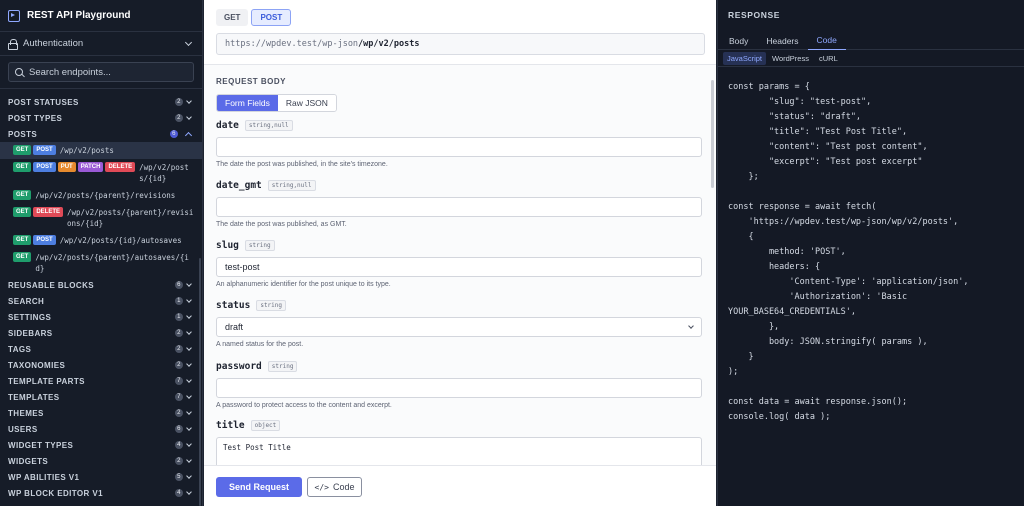 The image size is (1024, 506). Describe the element at coordinates (259, 487) in the screenshot. I see `send-request-button: Send Request` at that location.